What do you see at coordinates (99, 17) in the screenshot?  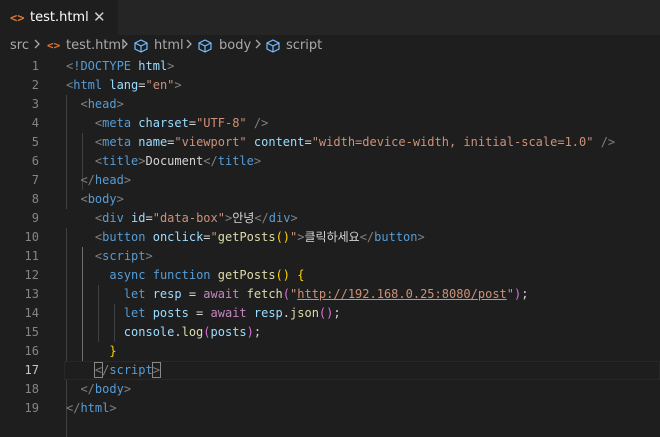 I see `close-icon: ✕` at bounding box center [99, 17].